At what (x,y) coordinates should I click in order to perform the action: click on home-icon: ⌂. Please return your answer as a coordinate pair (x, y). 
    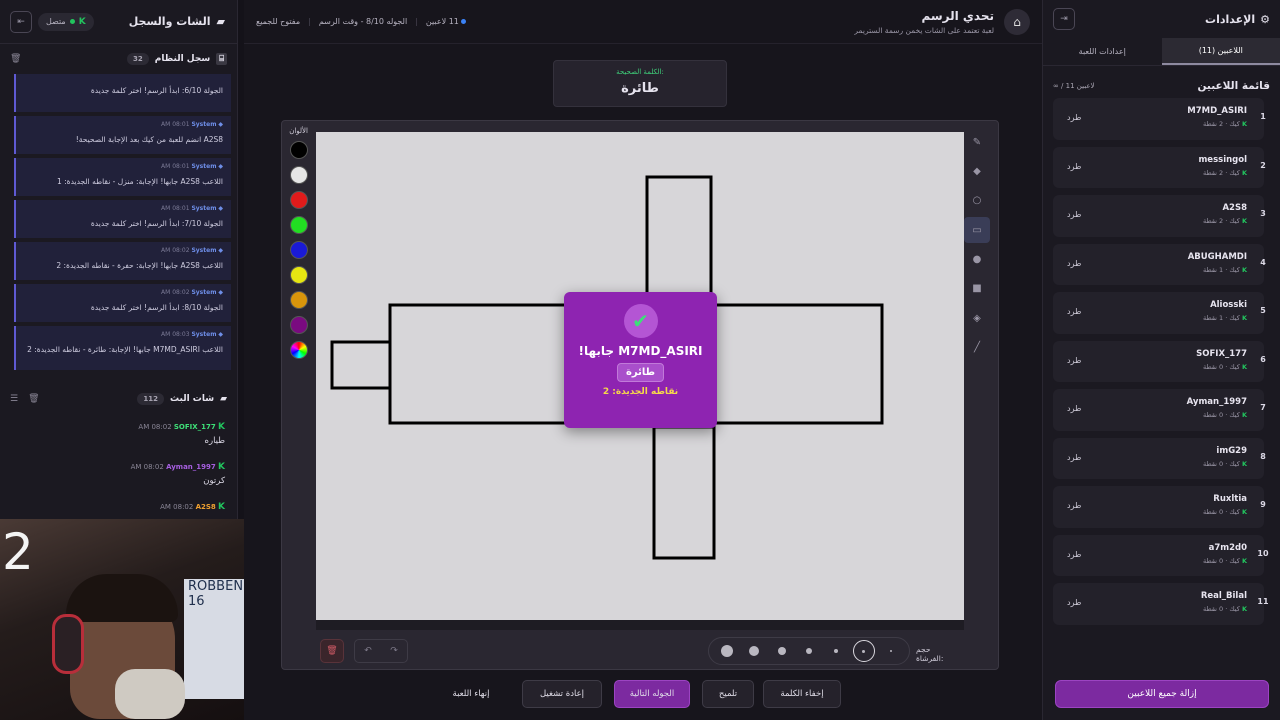
    Looking at the image, I should click on (1017, 21).